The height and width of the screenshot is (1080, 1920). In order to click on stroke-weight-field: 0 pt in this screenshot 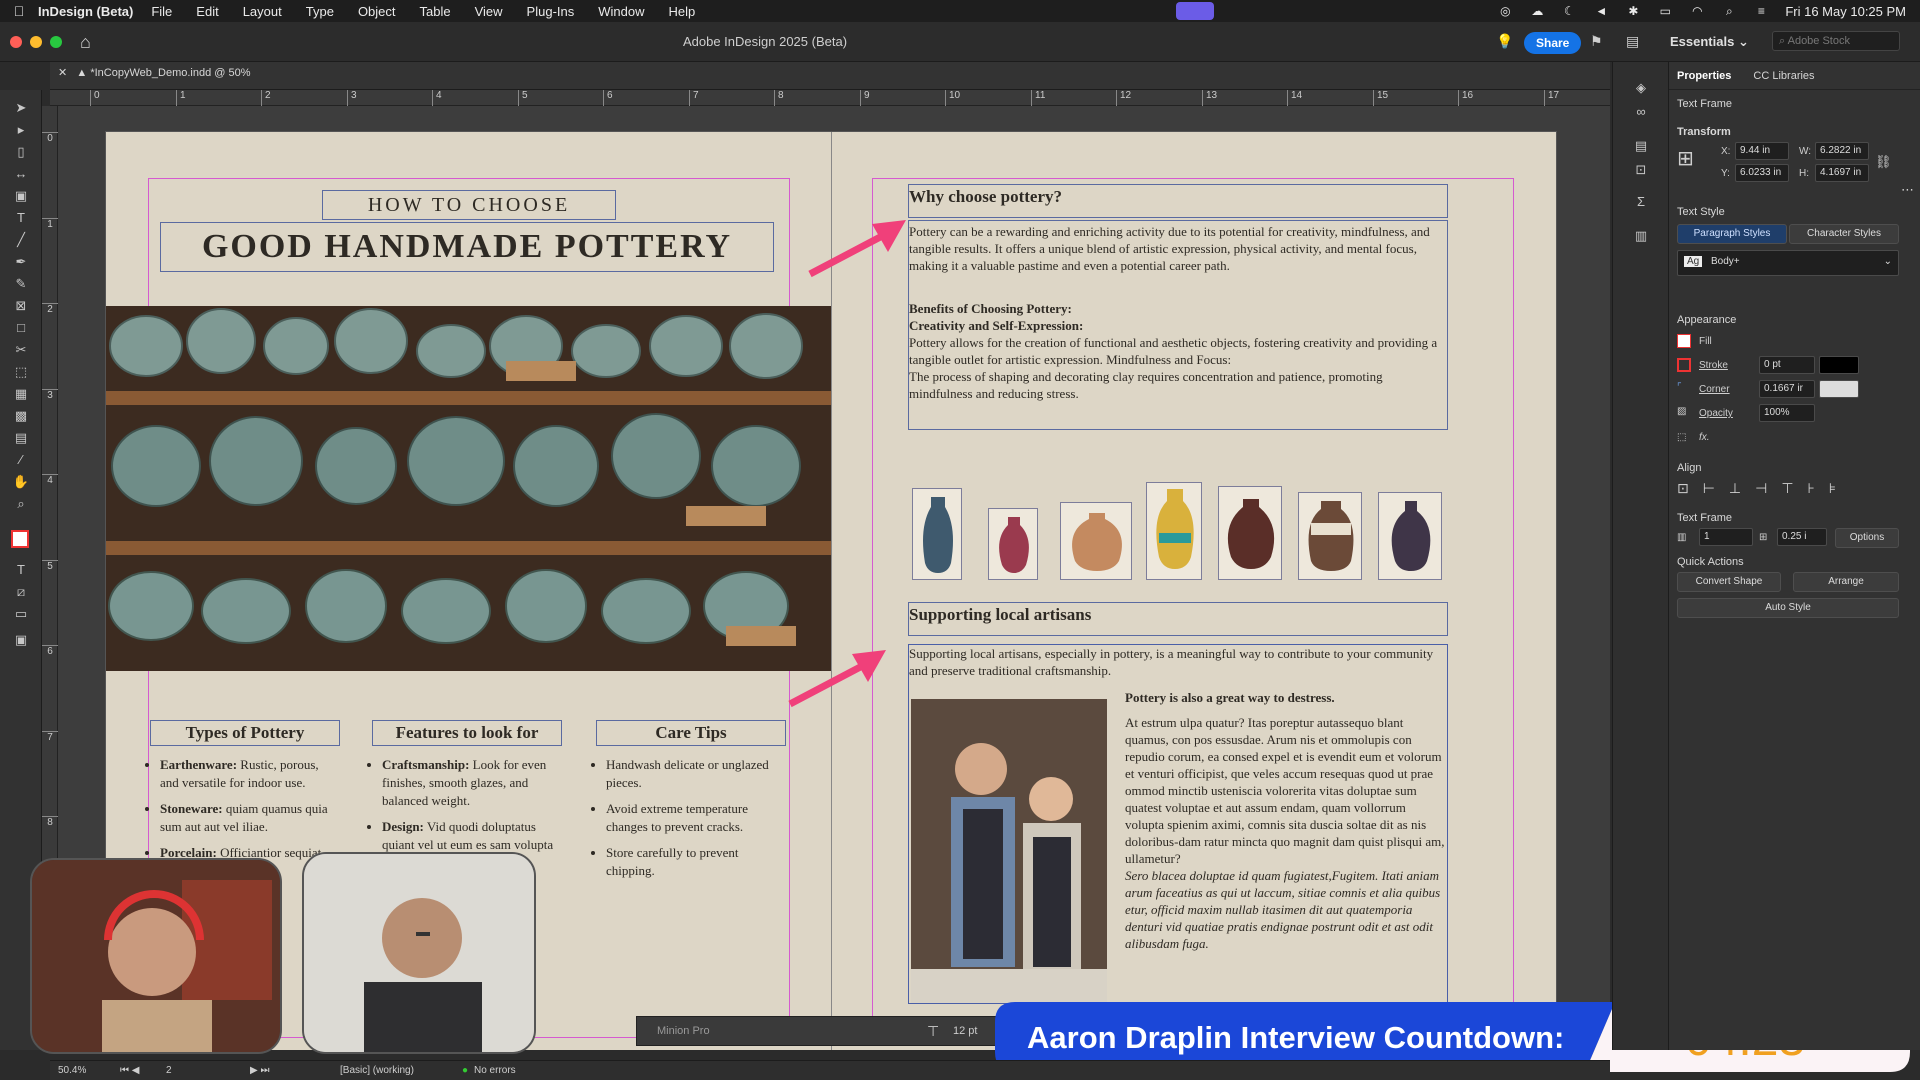, I will do `click(1787, 365)`.